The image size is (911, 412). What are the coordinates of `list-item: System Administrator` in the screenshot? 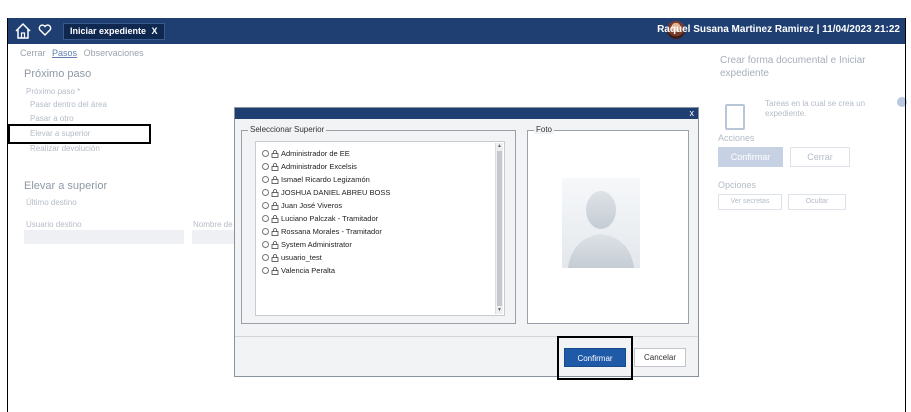 It's located at (307, 244).